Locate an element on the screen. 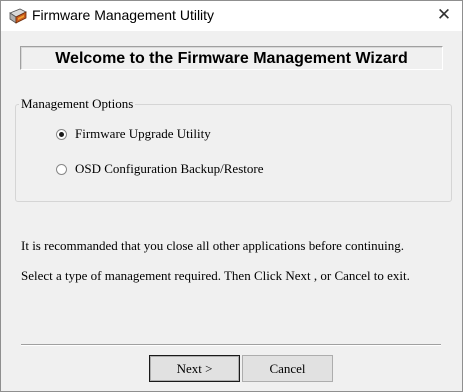  next-button: Next > is located at coordinates (194, 368).